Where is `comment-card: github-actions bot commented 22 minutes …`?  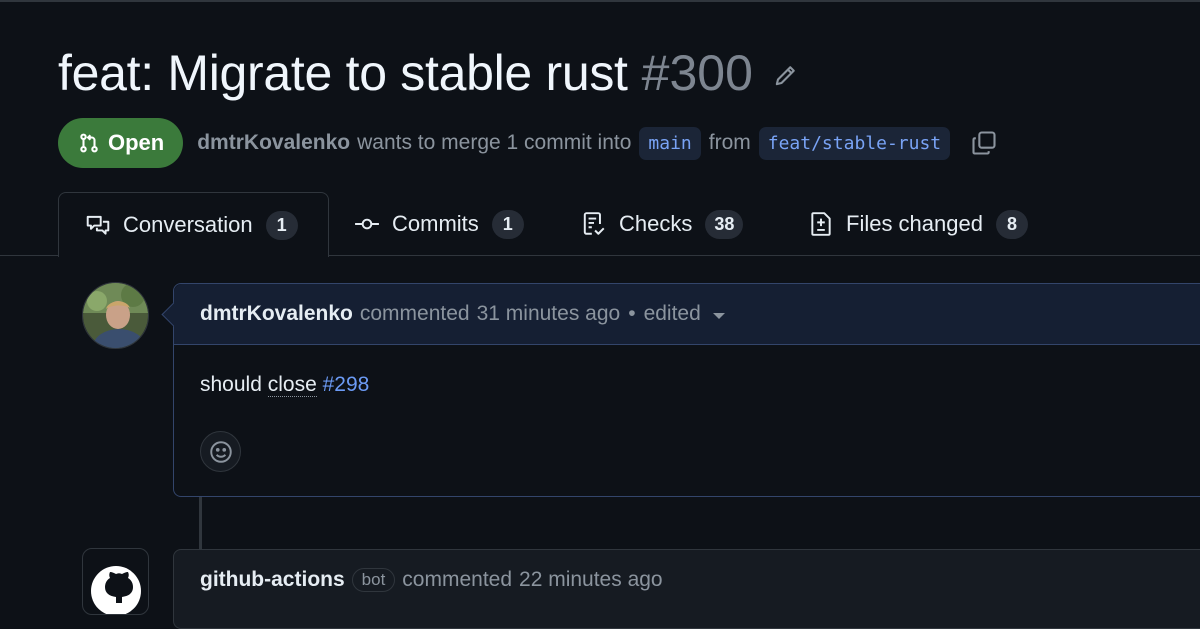 comment-card: github-actions bot commented 22 minutes … is located at coordinates (686, 589).